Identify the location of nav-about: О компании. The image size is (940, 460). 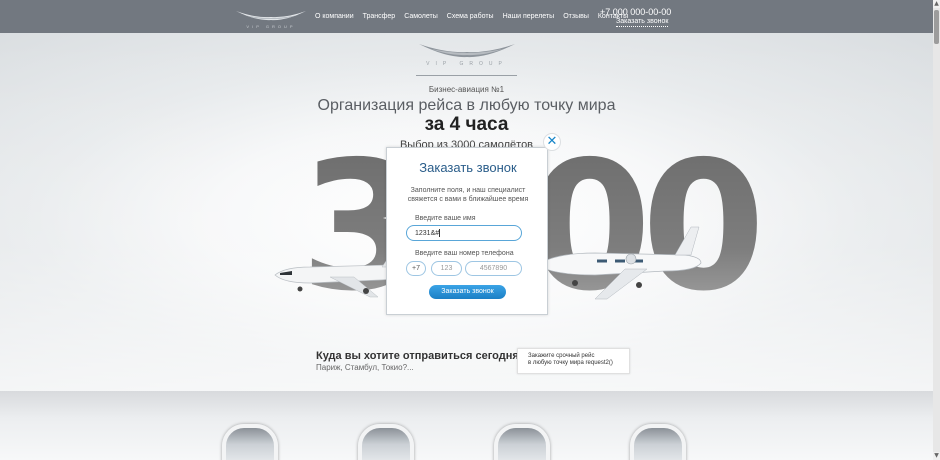
(334, 16).